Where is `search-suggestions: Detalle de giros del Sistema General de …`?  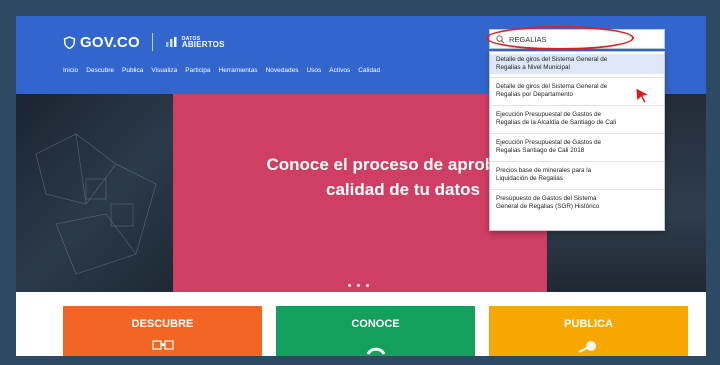
search-suggestions: Detalle de giros del Sistema General de … is located at coordinates (577, 141).